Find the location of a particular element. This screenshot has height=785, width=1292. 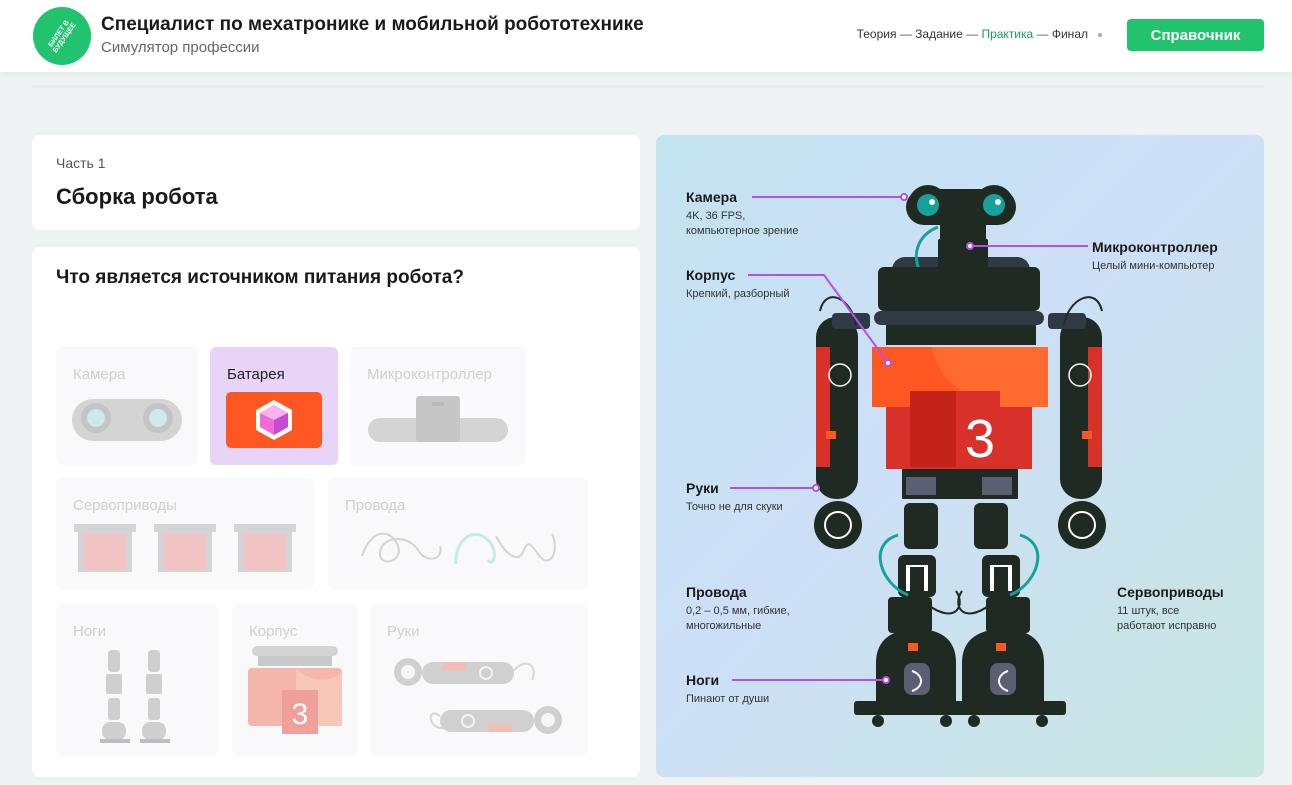

reference-button: Справочник is located at coordinates (1195, 35).